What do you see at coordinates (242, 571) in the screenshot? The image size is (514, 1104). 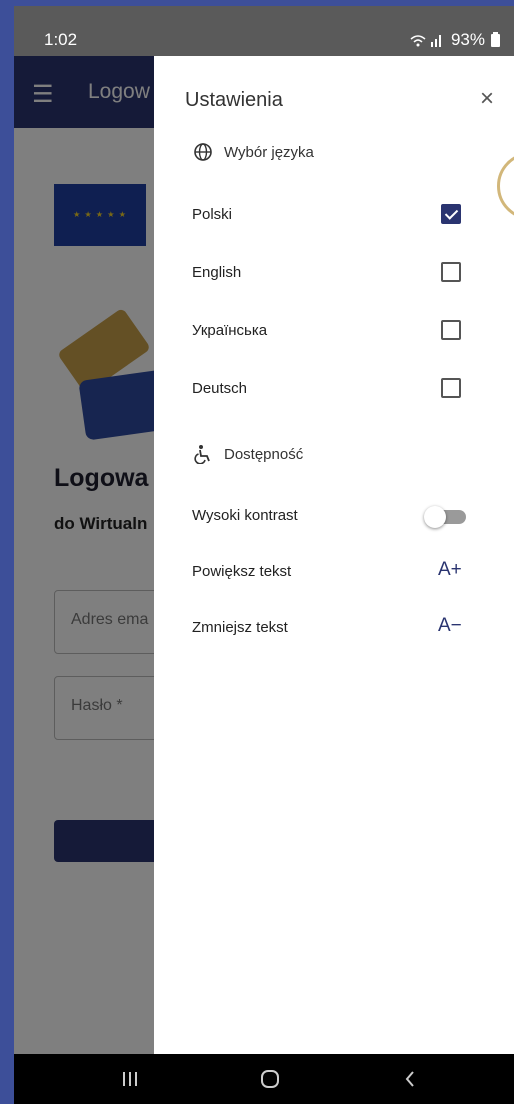 I see `enlarge-text-label: Powiększ tekst` at bounding box center [242, 571].